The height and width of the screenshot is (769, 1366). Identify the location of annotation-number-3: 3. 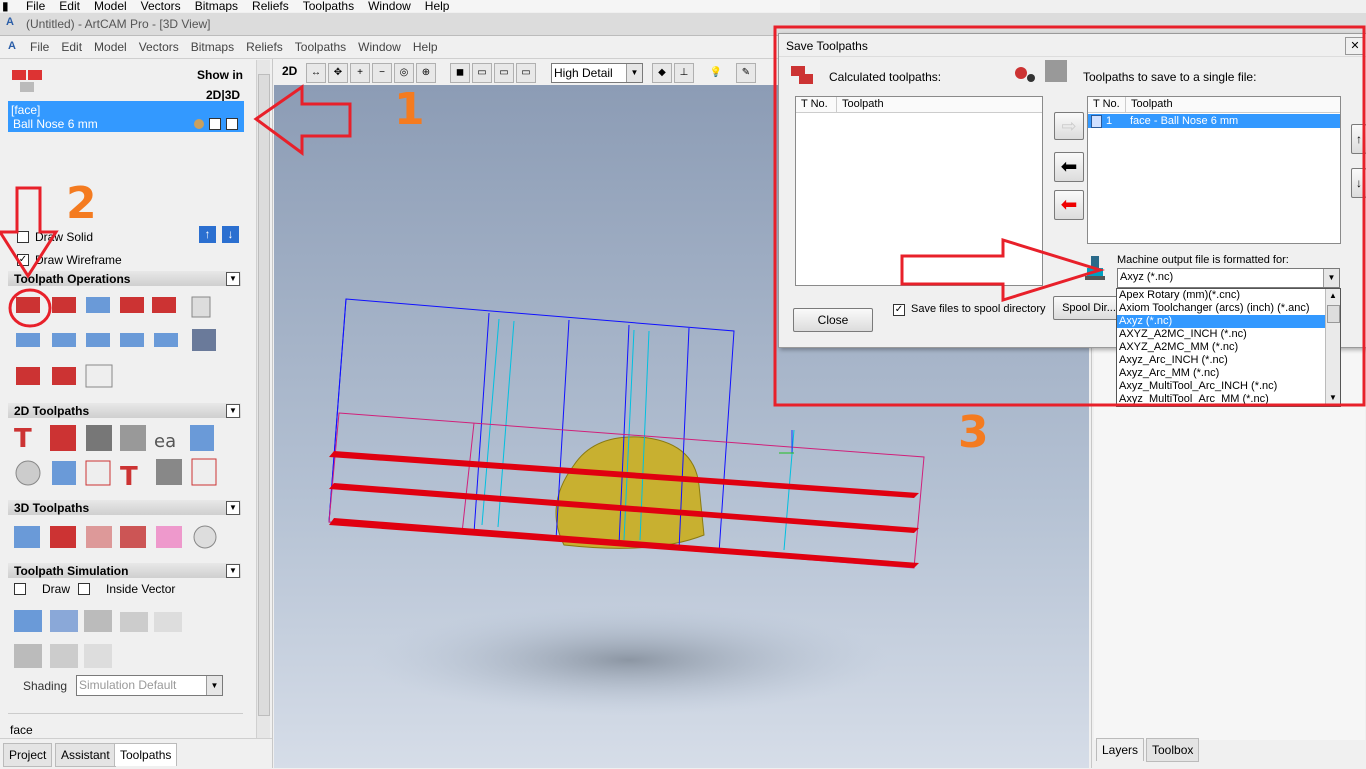
(973, 432).